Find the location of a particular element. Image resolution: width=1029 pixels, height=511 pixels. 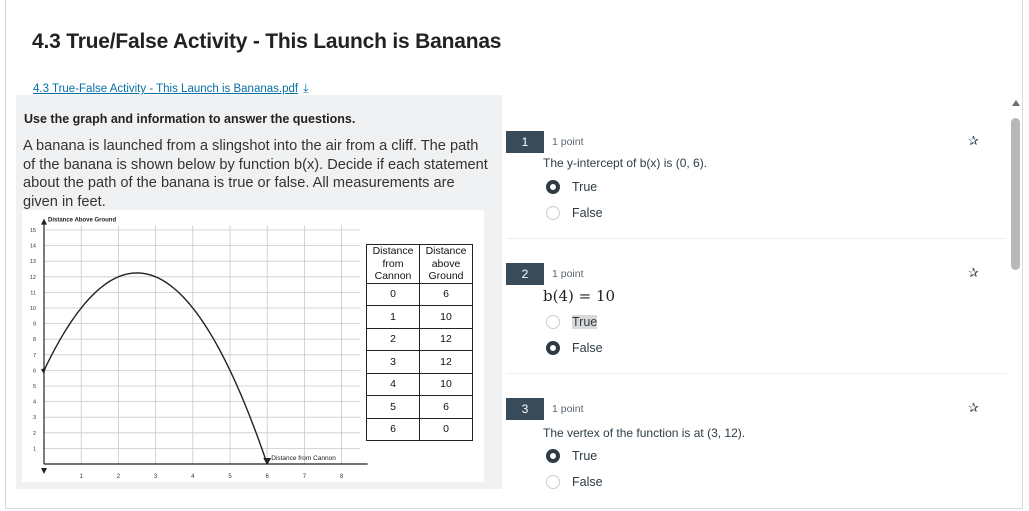

table-row: 56 is located at coordinates (419, 407).